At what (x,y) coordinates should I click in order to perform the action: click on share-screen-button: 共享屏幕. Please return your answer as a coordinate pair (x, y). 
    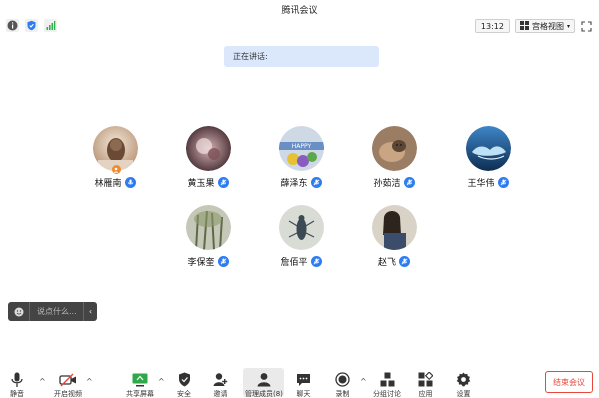
    Looking at the image, I should click on (140, 384).